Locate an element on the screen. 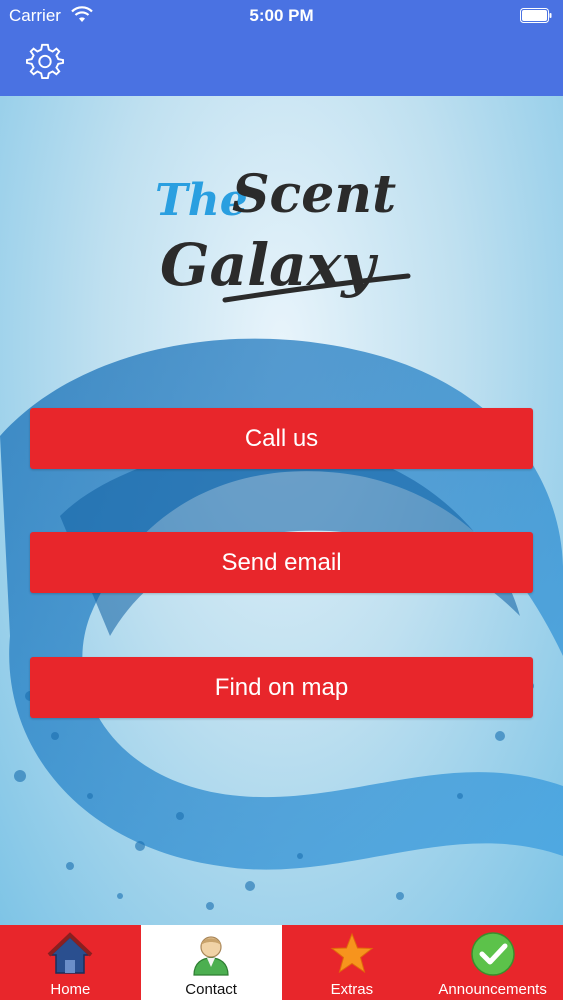 This screenshot has height=1000, width=563. svg-text: Scent is located at coordinates (314, 194).